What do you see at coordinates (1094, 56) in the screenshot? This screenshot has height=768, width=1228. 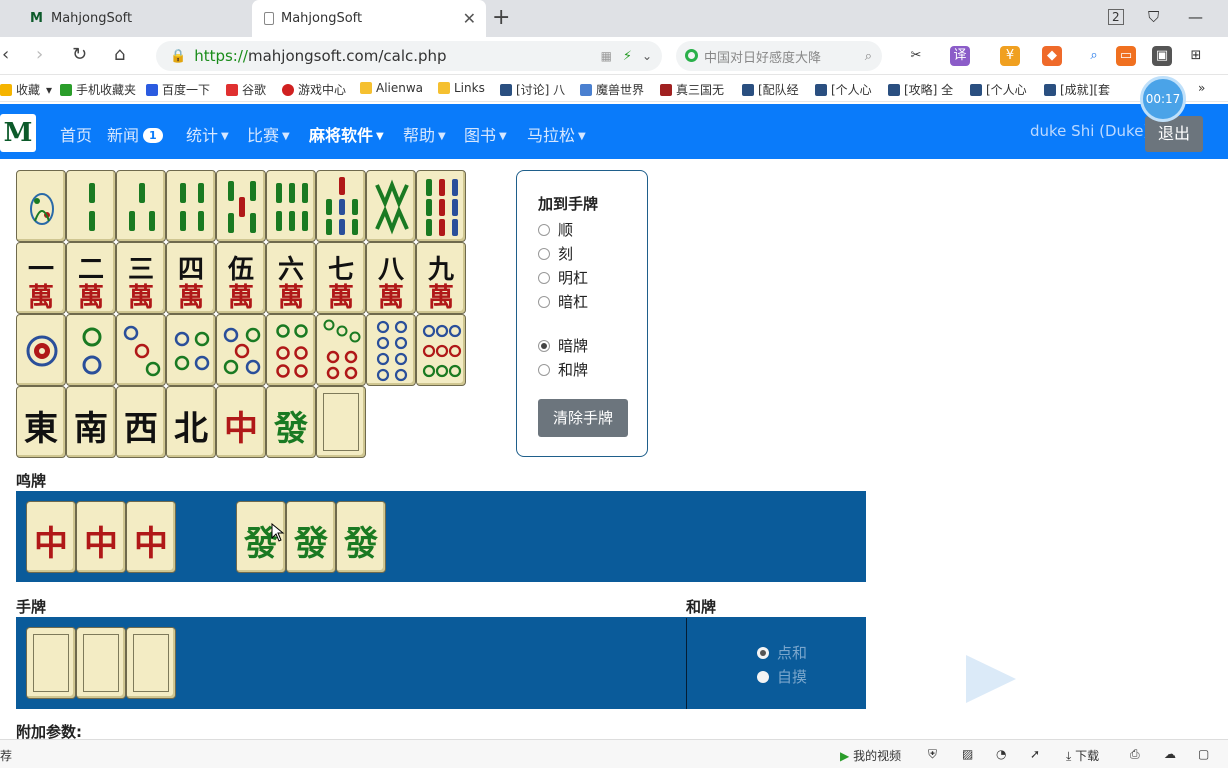 I see `magnifier-icon: ⌕` at bounding box center [1094, 56].